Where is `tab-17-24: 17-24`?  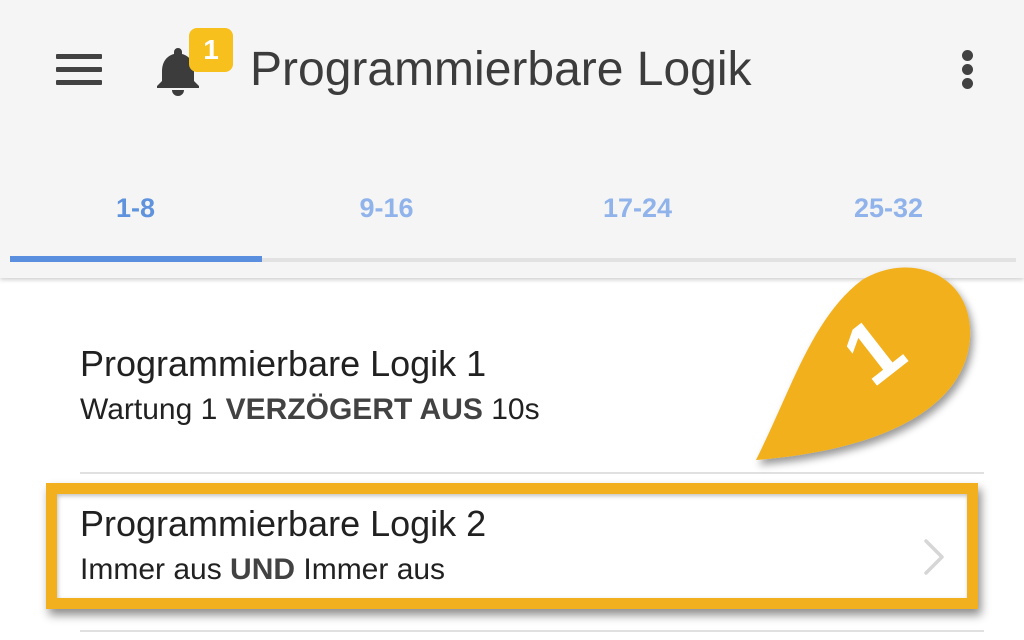
tab-17-24: 17-24 is located at coordinates (637, 212).